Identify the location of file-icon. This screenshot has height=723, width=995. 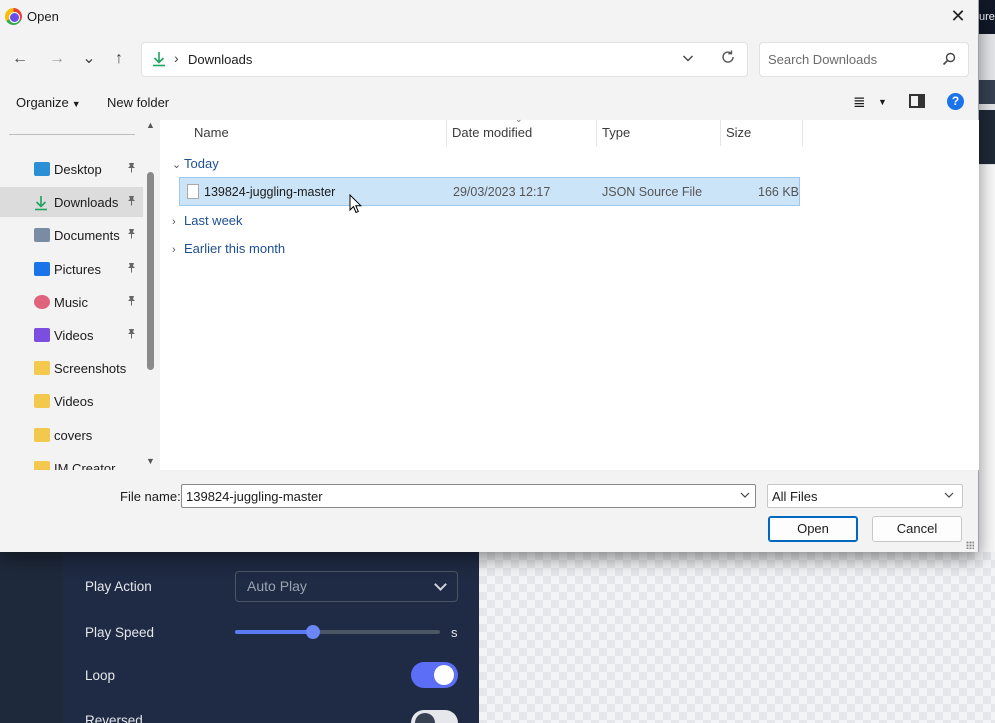
(193, 191).